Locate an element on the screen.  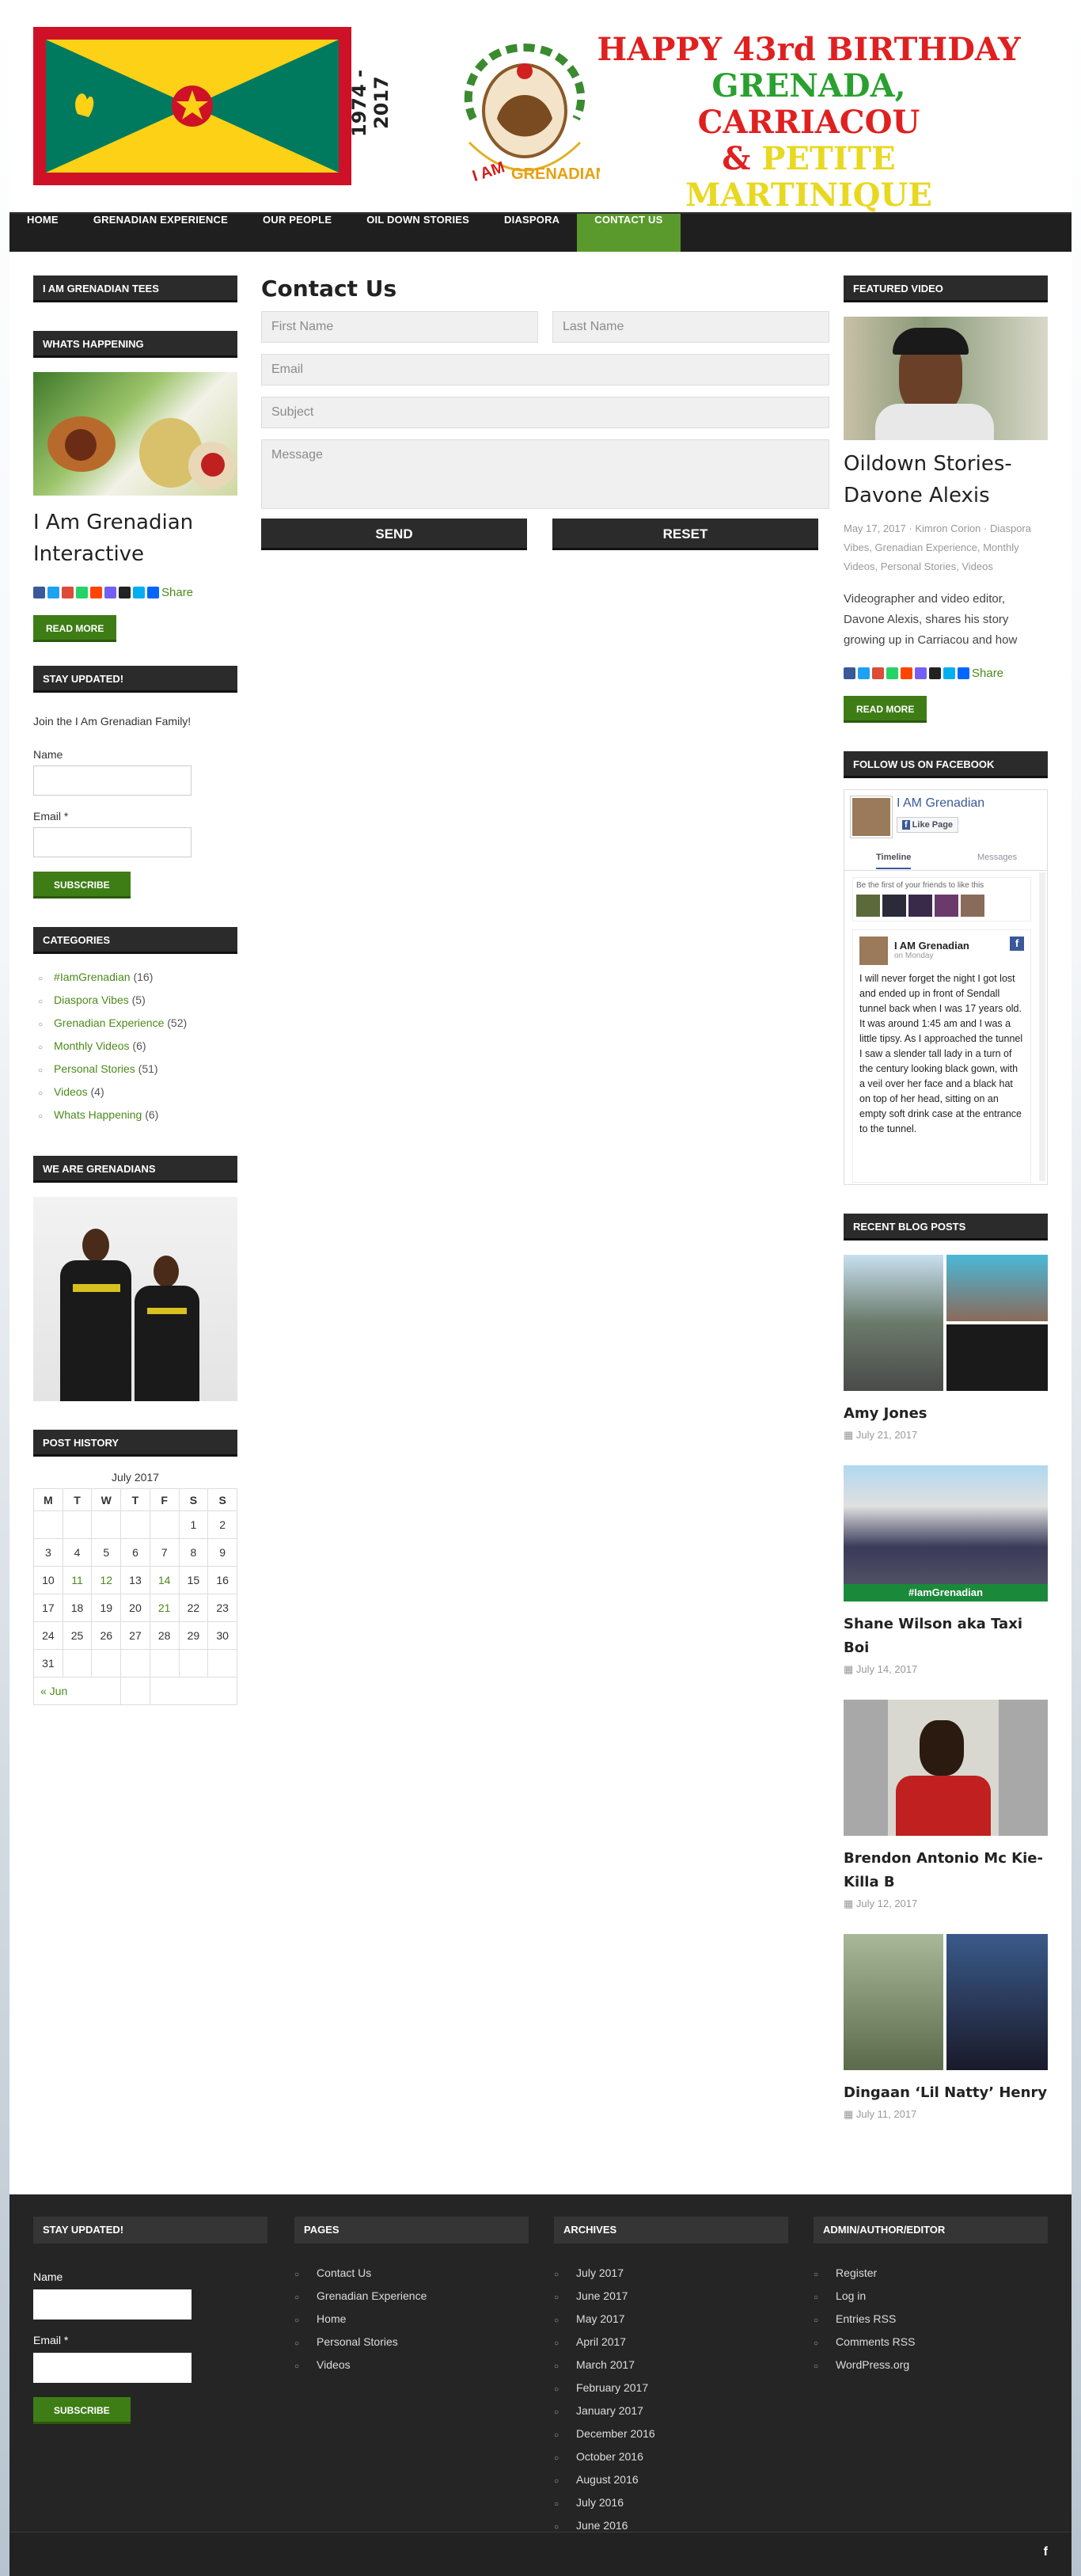
nav-home: HOME is located at coordinates (42, 233).